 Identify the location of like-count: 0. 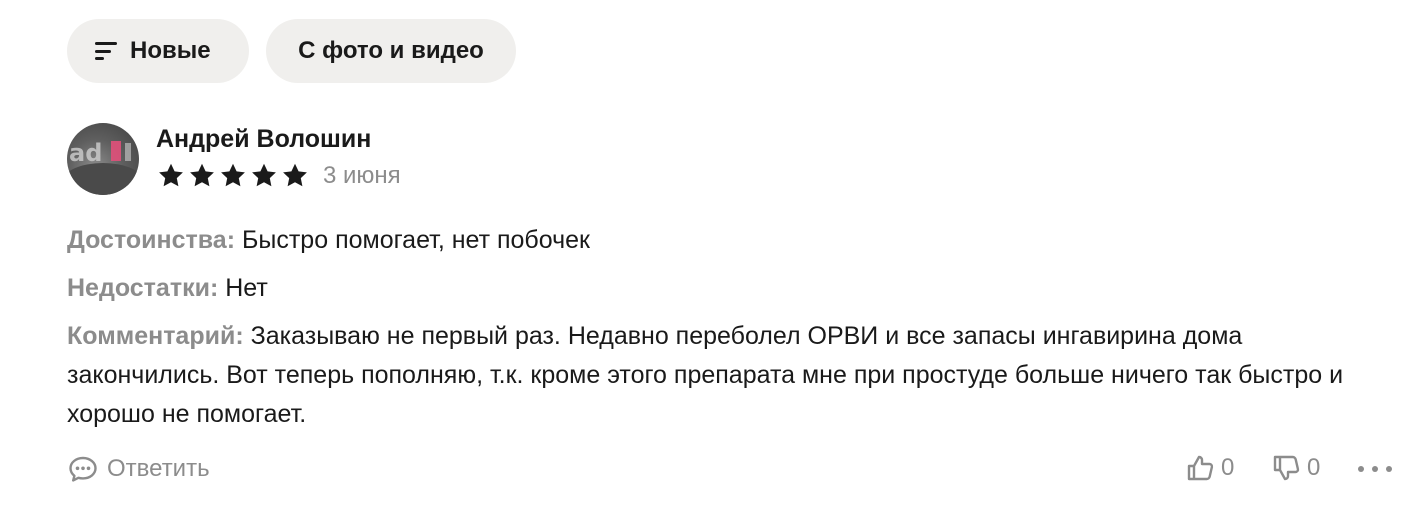
(1228, 467).